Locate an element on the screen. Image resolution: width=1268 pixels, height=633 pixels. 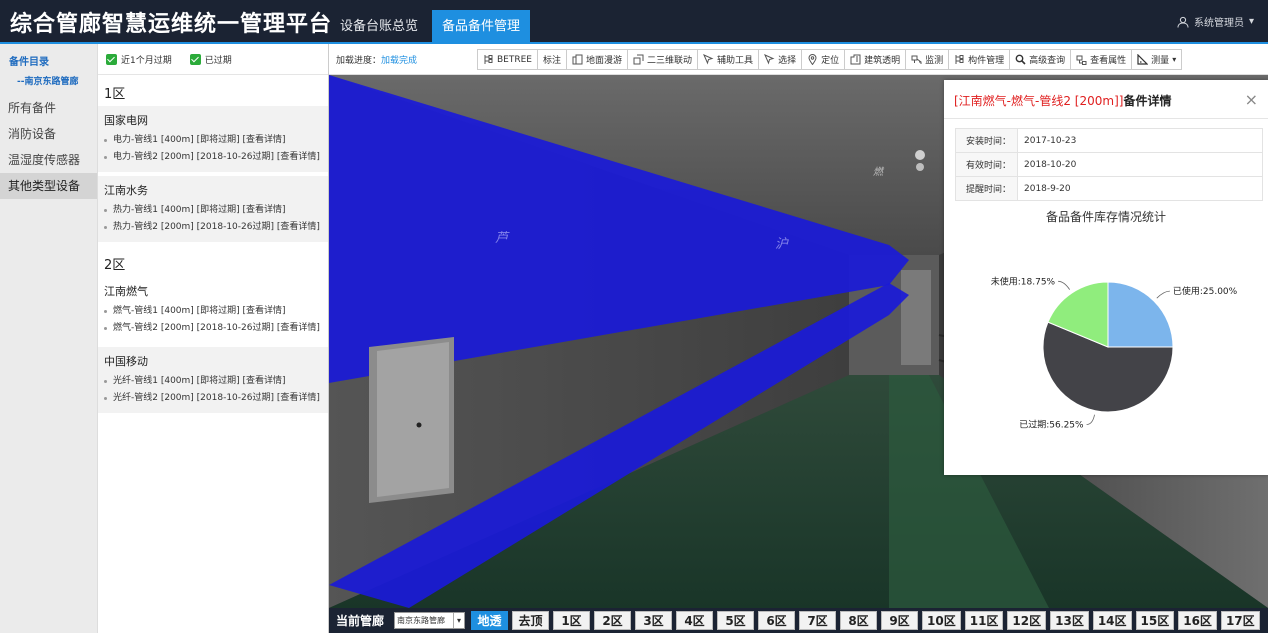
list-item: 燃气-管线1 [400m] [即将过期] [查看详情] is located at coordinates (213, 311).